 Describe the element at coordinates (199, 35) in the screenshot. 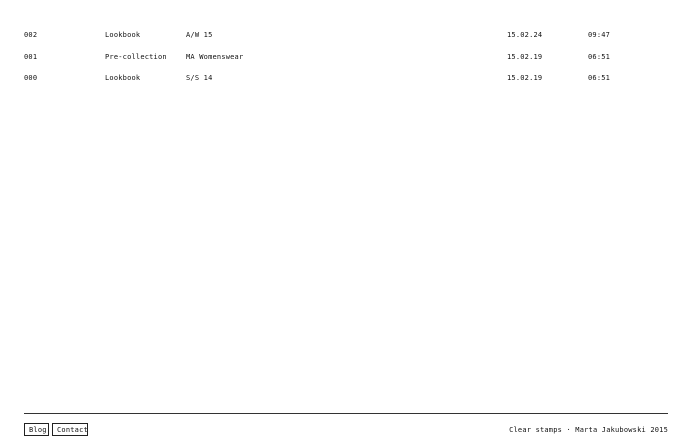

I see `entry-title: A/W 15` at that location.